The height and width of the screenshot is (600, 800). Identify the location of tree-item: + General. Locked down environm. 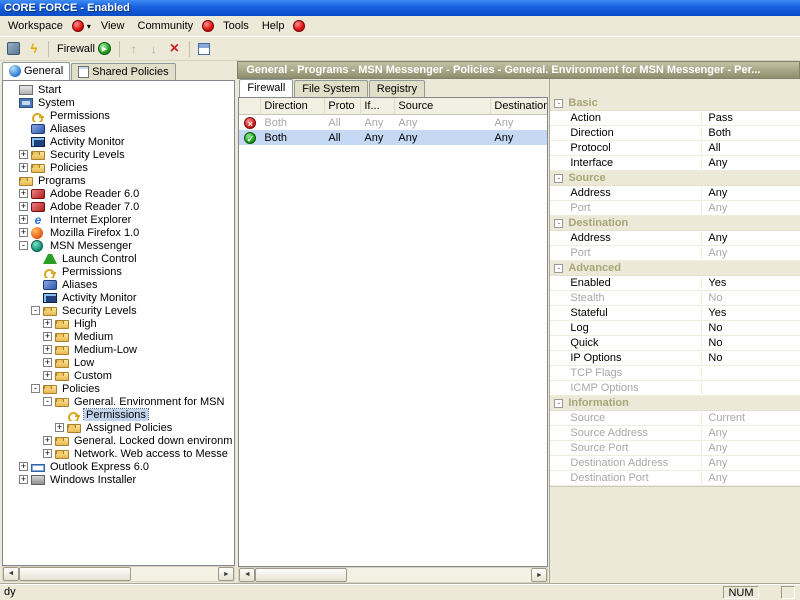
(118, 440).